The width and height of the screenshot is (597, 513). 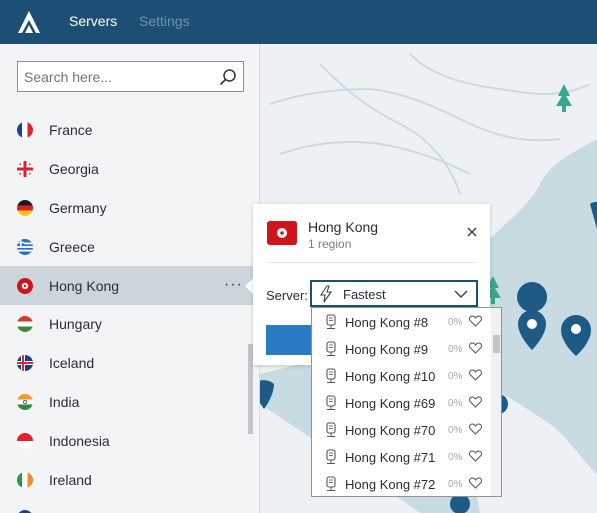 I want to click on server-option: Hong Kong #9 0%, so click(x=406, y=348).